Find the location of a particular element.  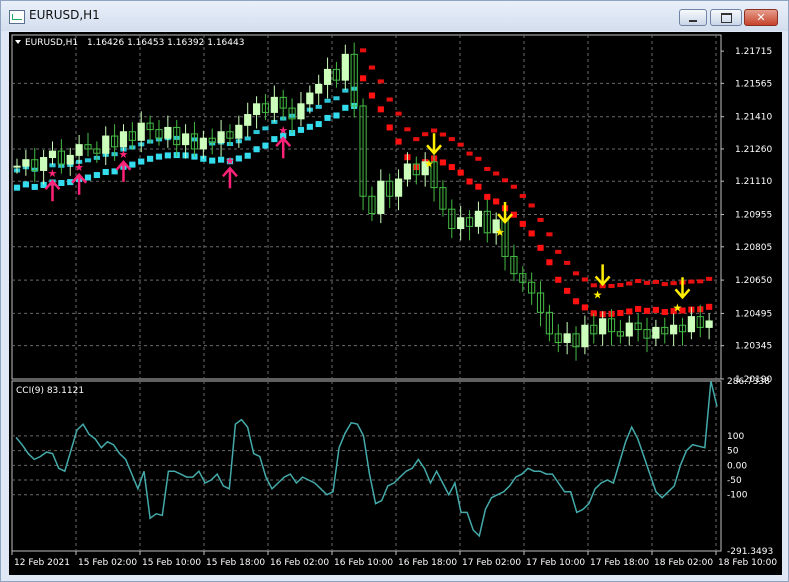

ohlc-label: 1.16426 1.16453 1.16392 1.16443 is located at coordinates (165, 43).